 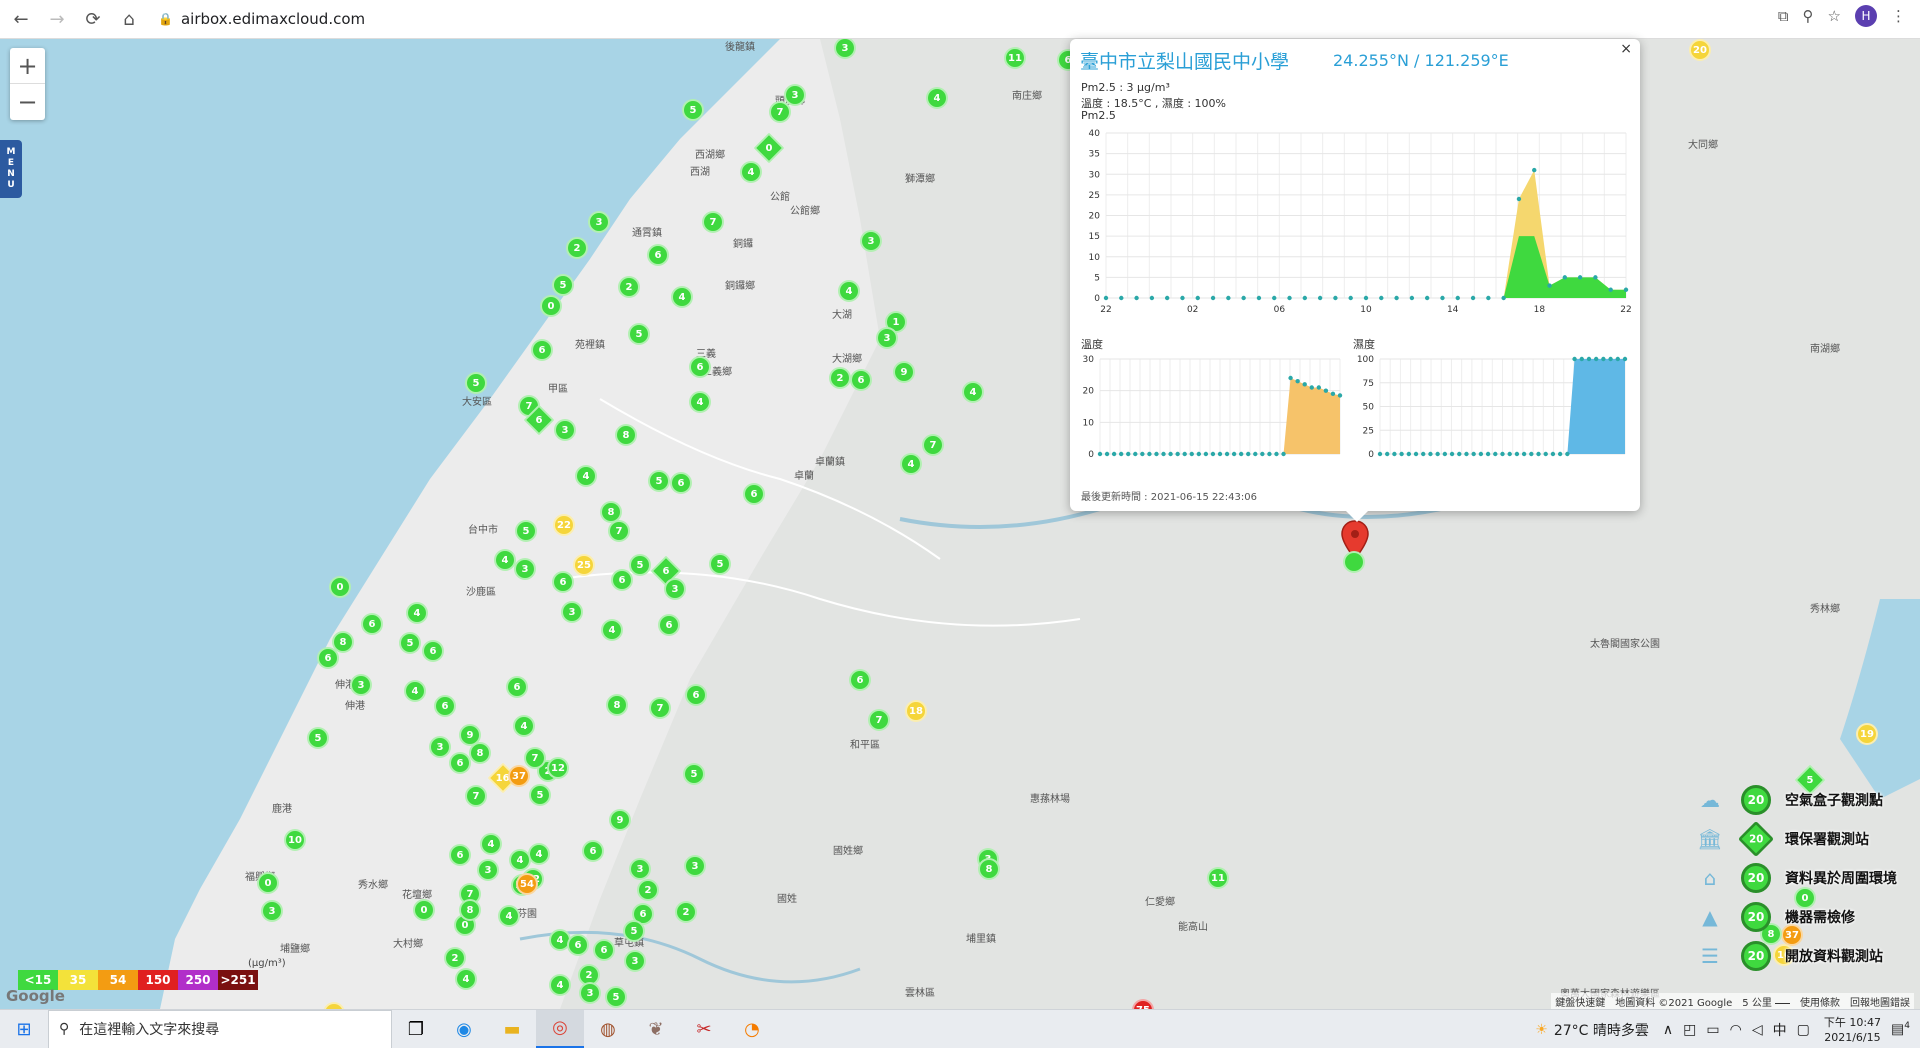 I want to click on station-marker: 12, so click(x=558, y=768).